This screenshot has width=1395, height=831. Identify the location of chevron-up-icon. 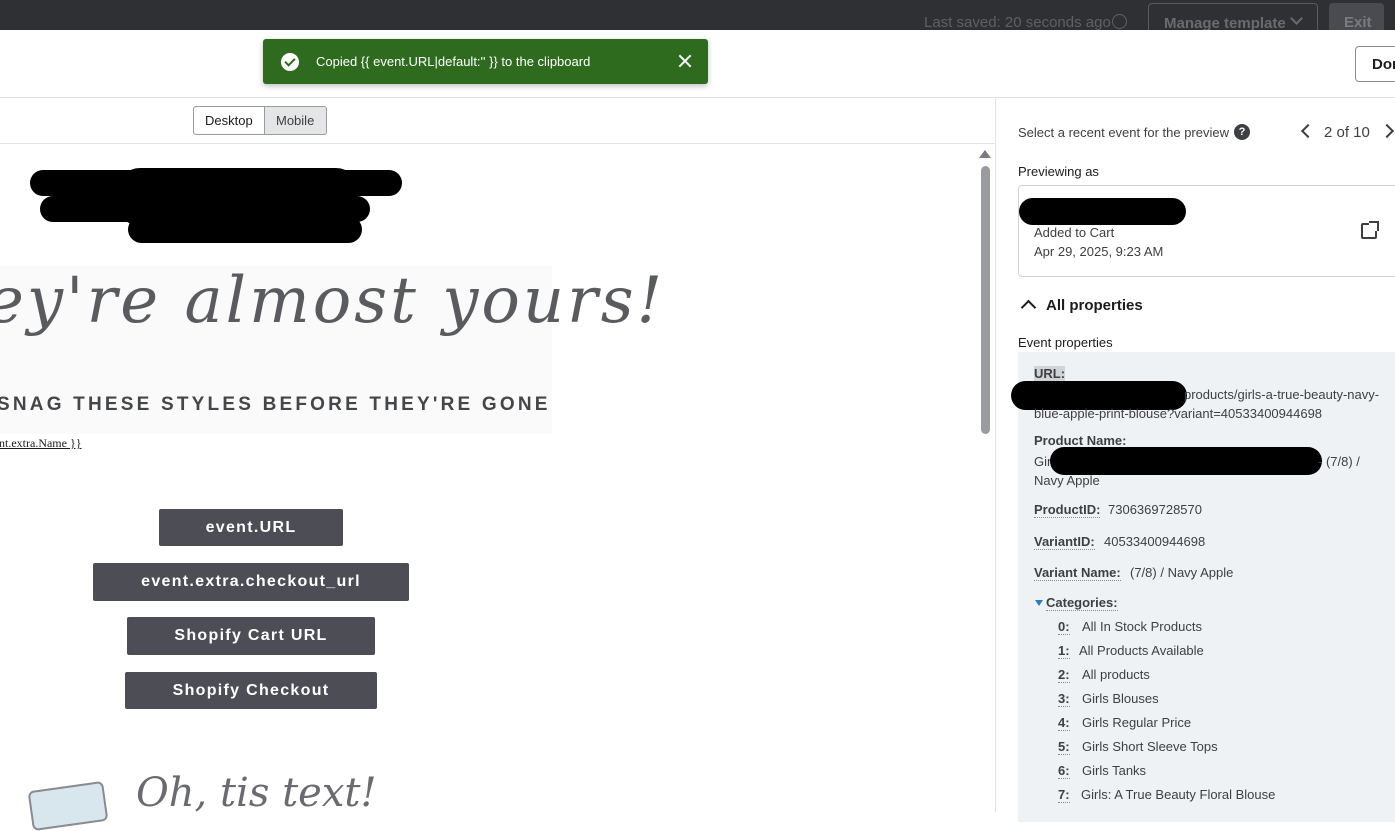
(1028, 307).